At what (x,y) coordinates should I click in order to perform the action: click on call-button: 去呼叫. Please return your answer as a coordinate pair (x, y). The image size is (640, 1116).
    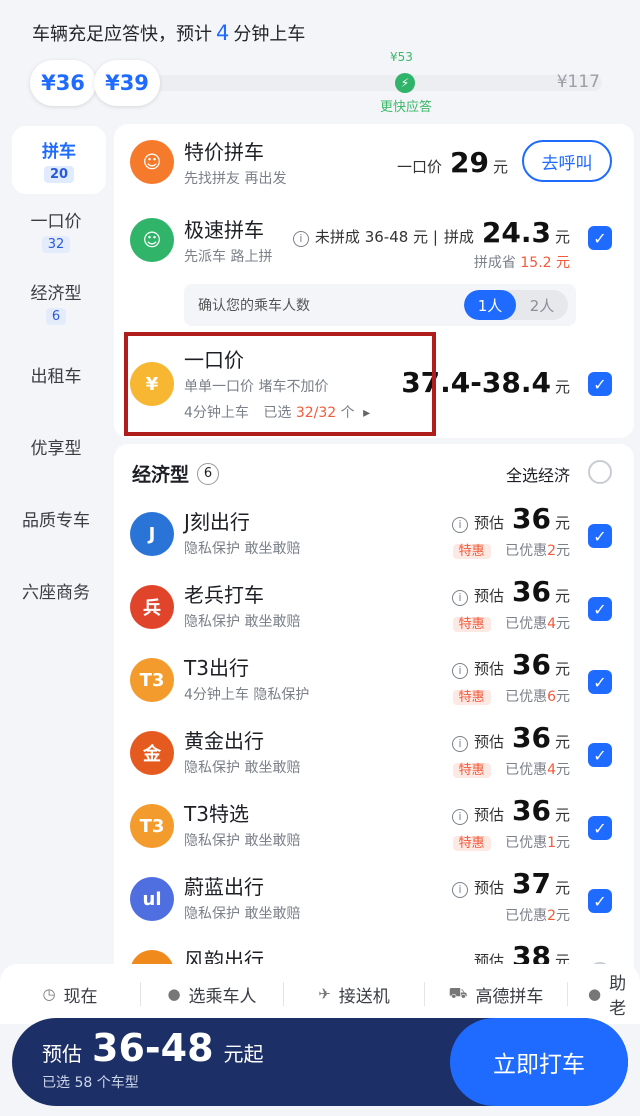
    Looking at the image, I should click on (567, 161).